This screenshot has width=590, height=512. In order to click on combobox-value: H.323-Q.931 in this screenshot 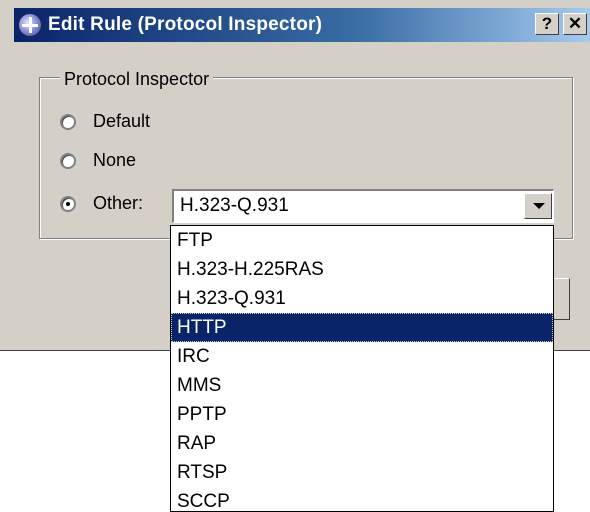, I will do `click(234, 205)`.